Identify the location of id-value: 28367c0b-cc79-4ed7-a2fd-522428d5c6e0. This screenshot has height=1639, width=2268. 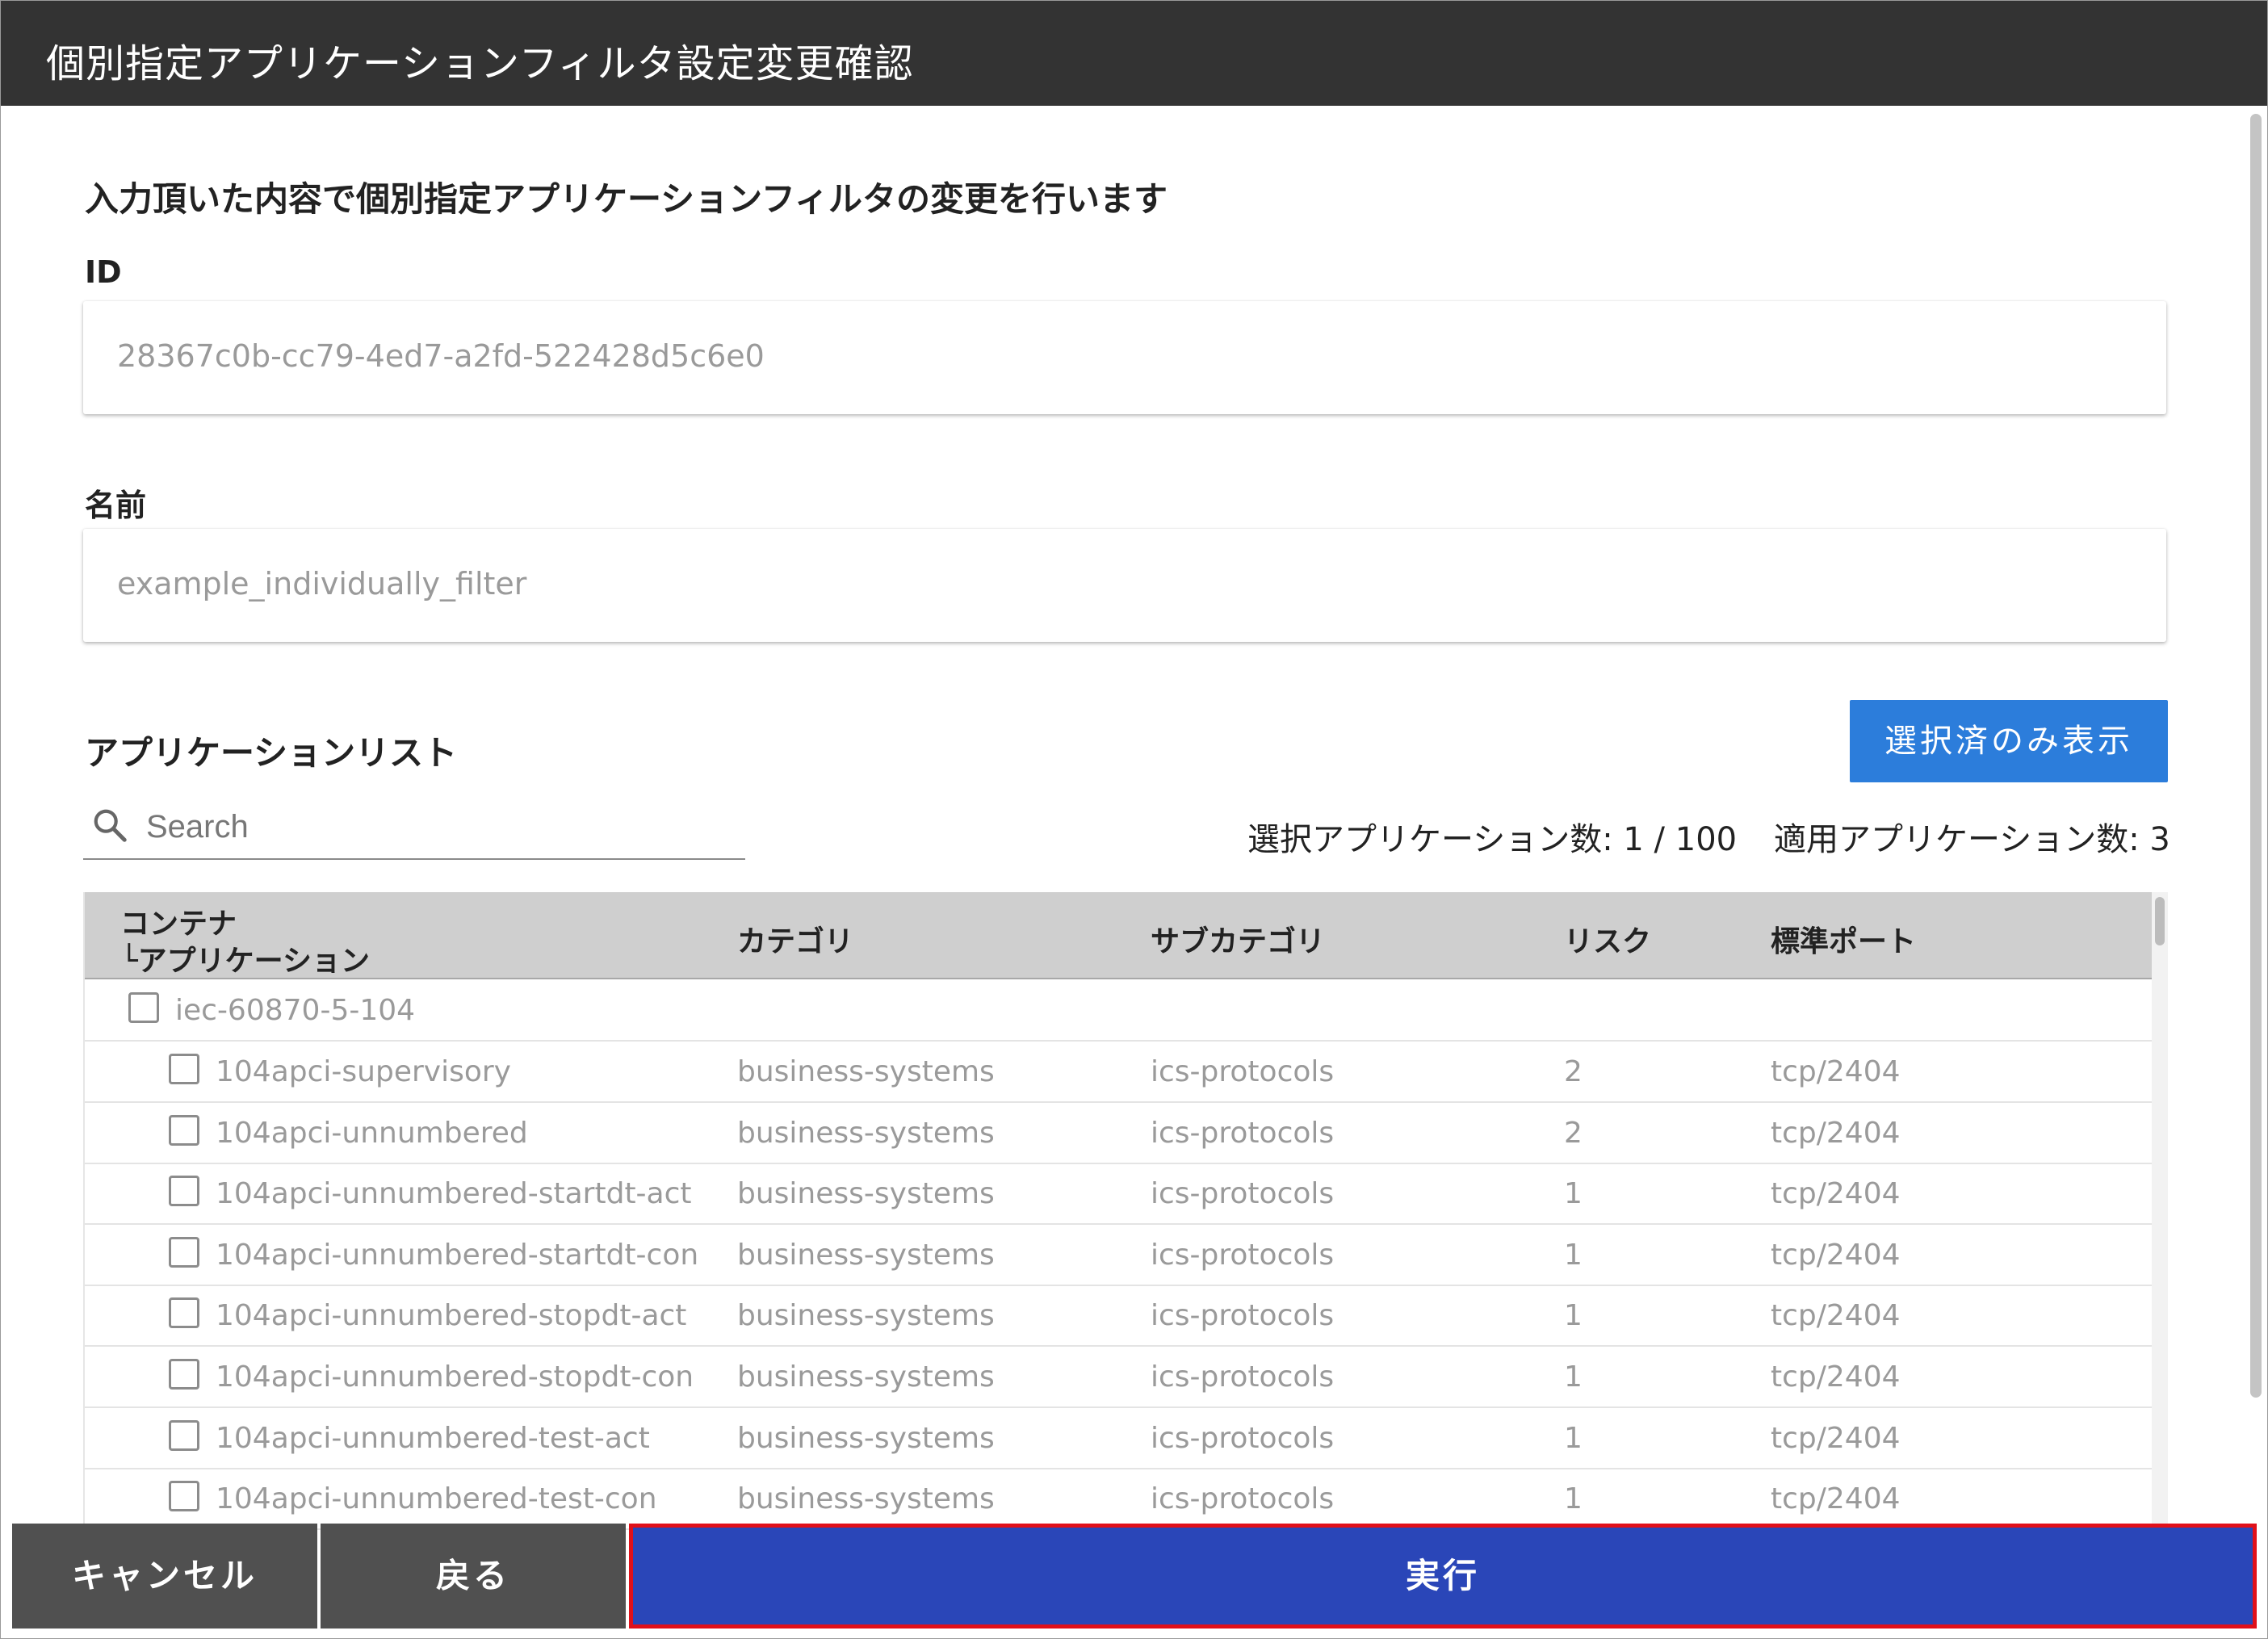
(441, 356).